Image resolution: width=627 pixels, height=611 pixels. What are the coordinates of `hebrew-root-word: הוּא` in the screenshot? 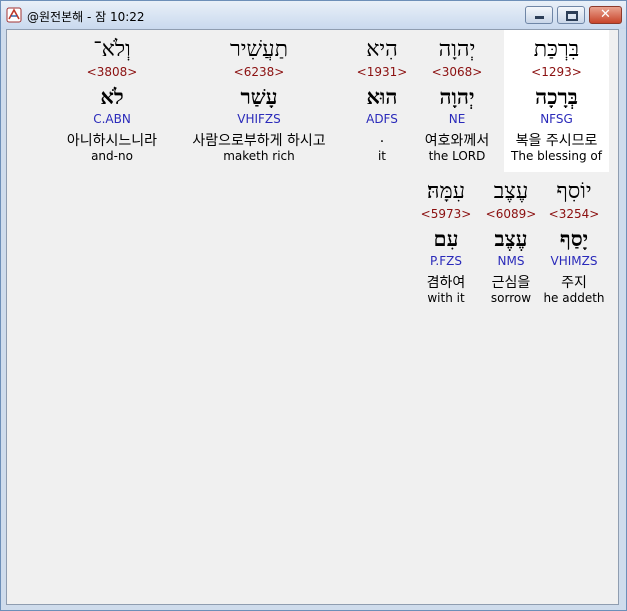 It's located at (382, 97).